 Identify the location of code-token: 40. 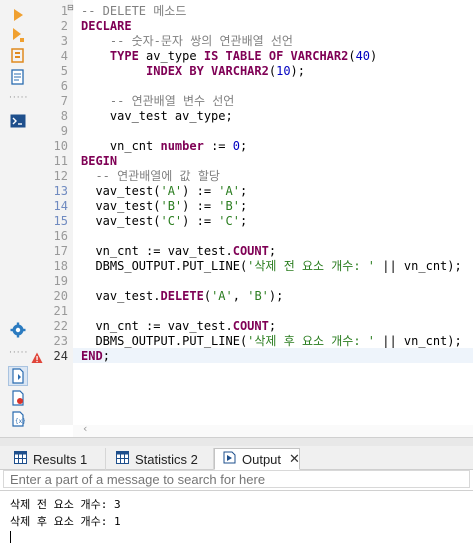
(363, 56).